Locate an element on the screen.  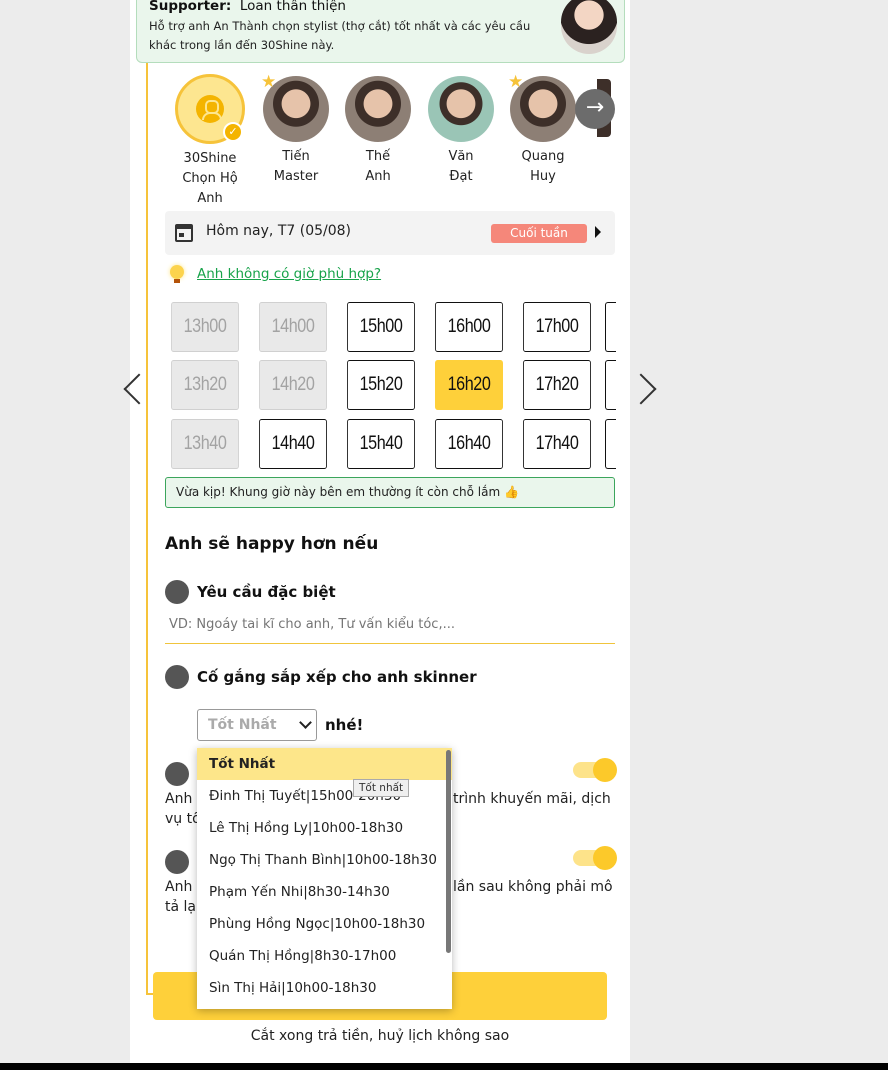
stylist-tien: ★ Tiến Master is located at coordinates (296, 129).